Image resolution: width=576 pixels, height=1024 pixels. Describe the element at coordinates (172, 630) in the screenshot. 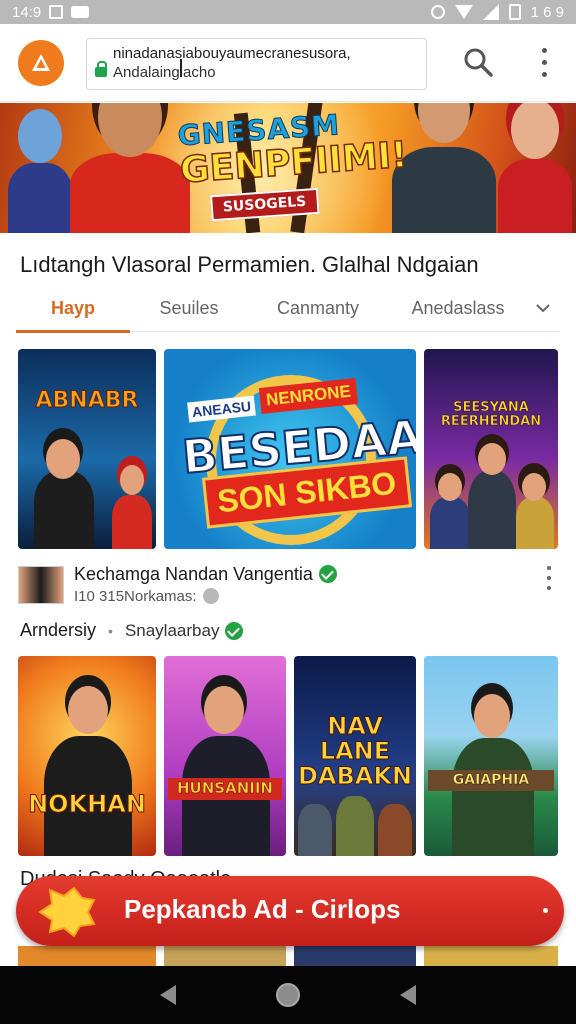

I see `section-sub: Snaylaarbay` at that location.